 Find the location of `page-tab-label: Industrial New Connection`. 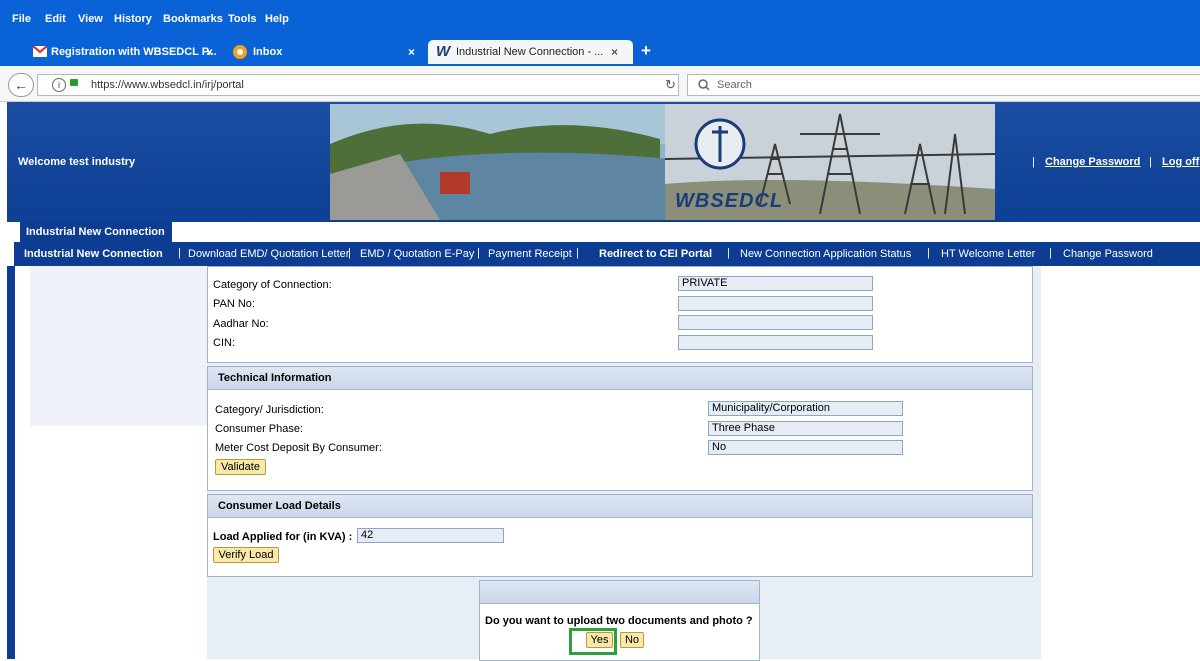

page-tab-label: Industrial New Connection is located at coordinates (95, 232).